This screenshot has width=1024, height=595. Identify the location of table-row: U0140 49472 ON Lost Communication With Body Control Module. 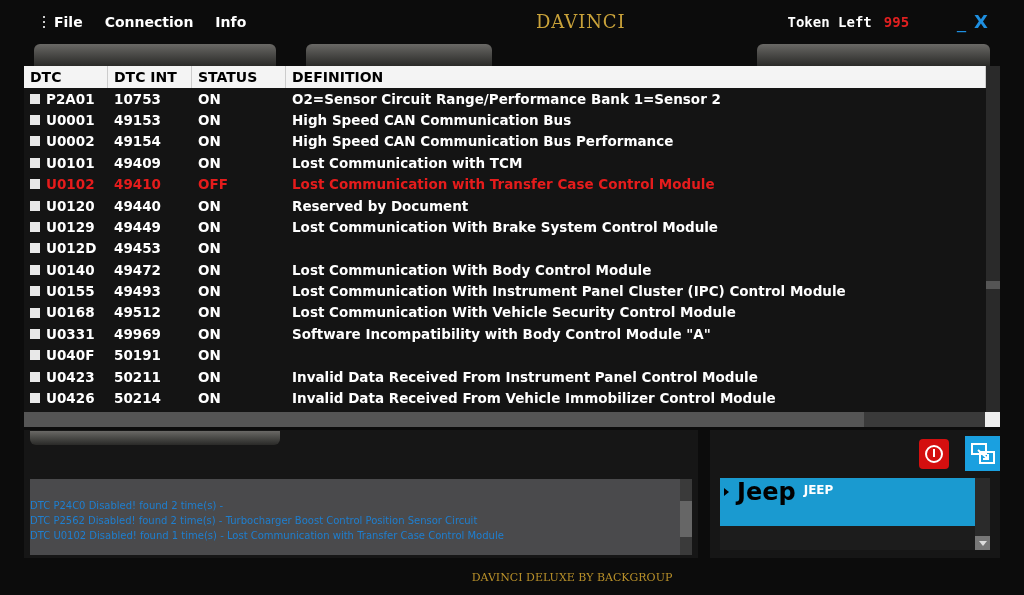
(505, 270).